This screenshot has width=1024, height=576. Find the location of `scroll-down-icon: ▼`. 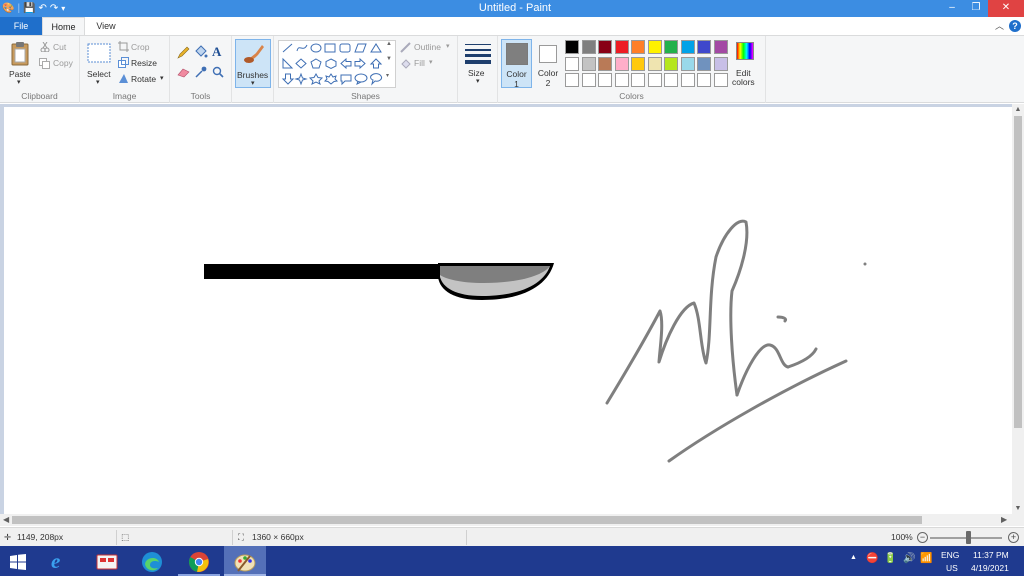

scroll-down-icon: ▼ is located at coordinates (1018, 508).